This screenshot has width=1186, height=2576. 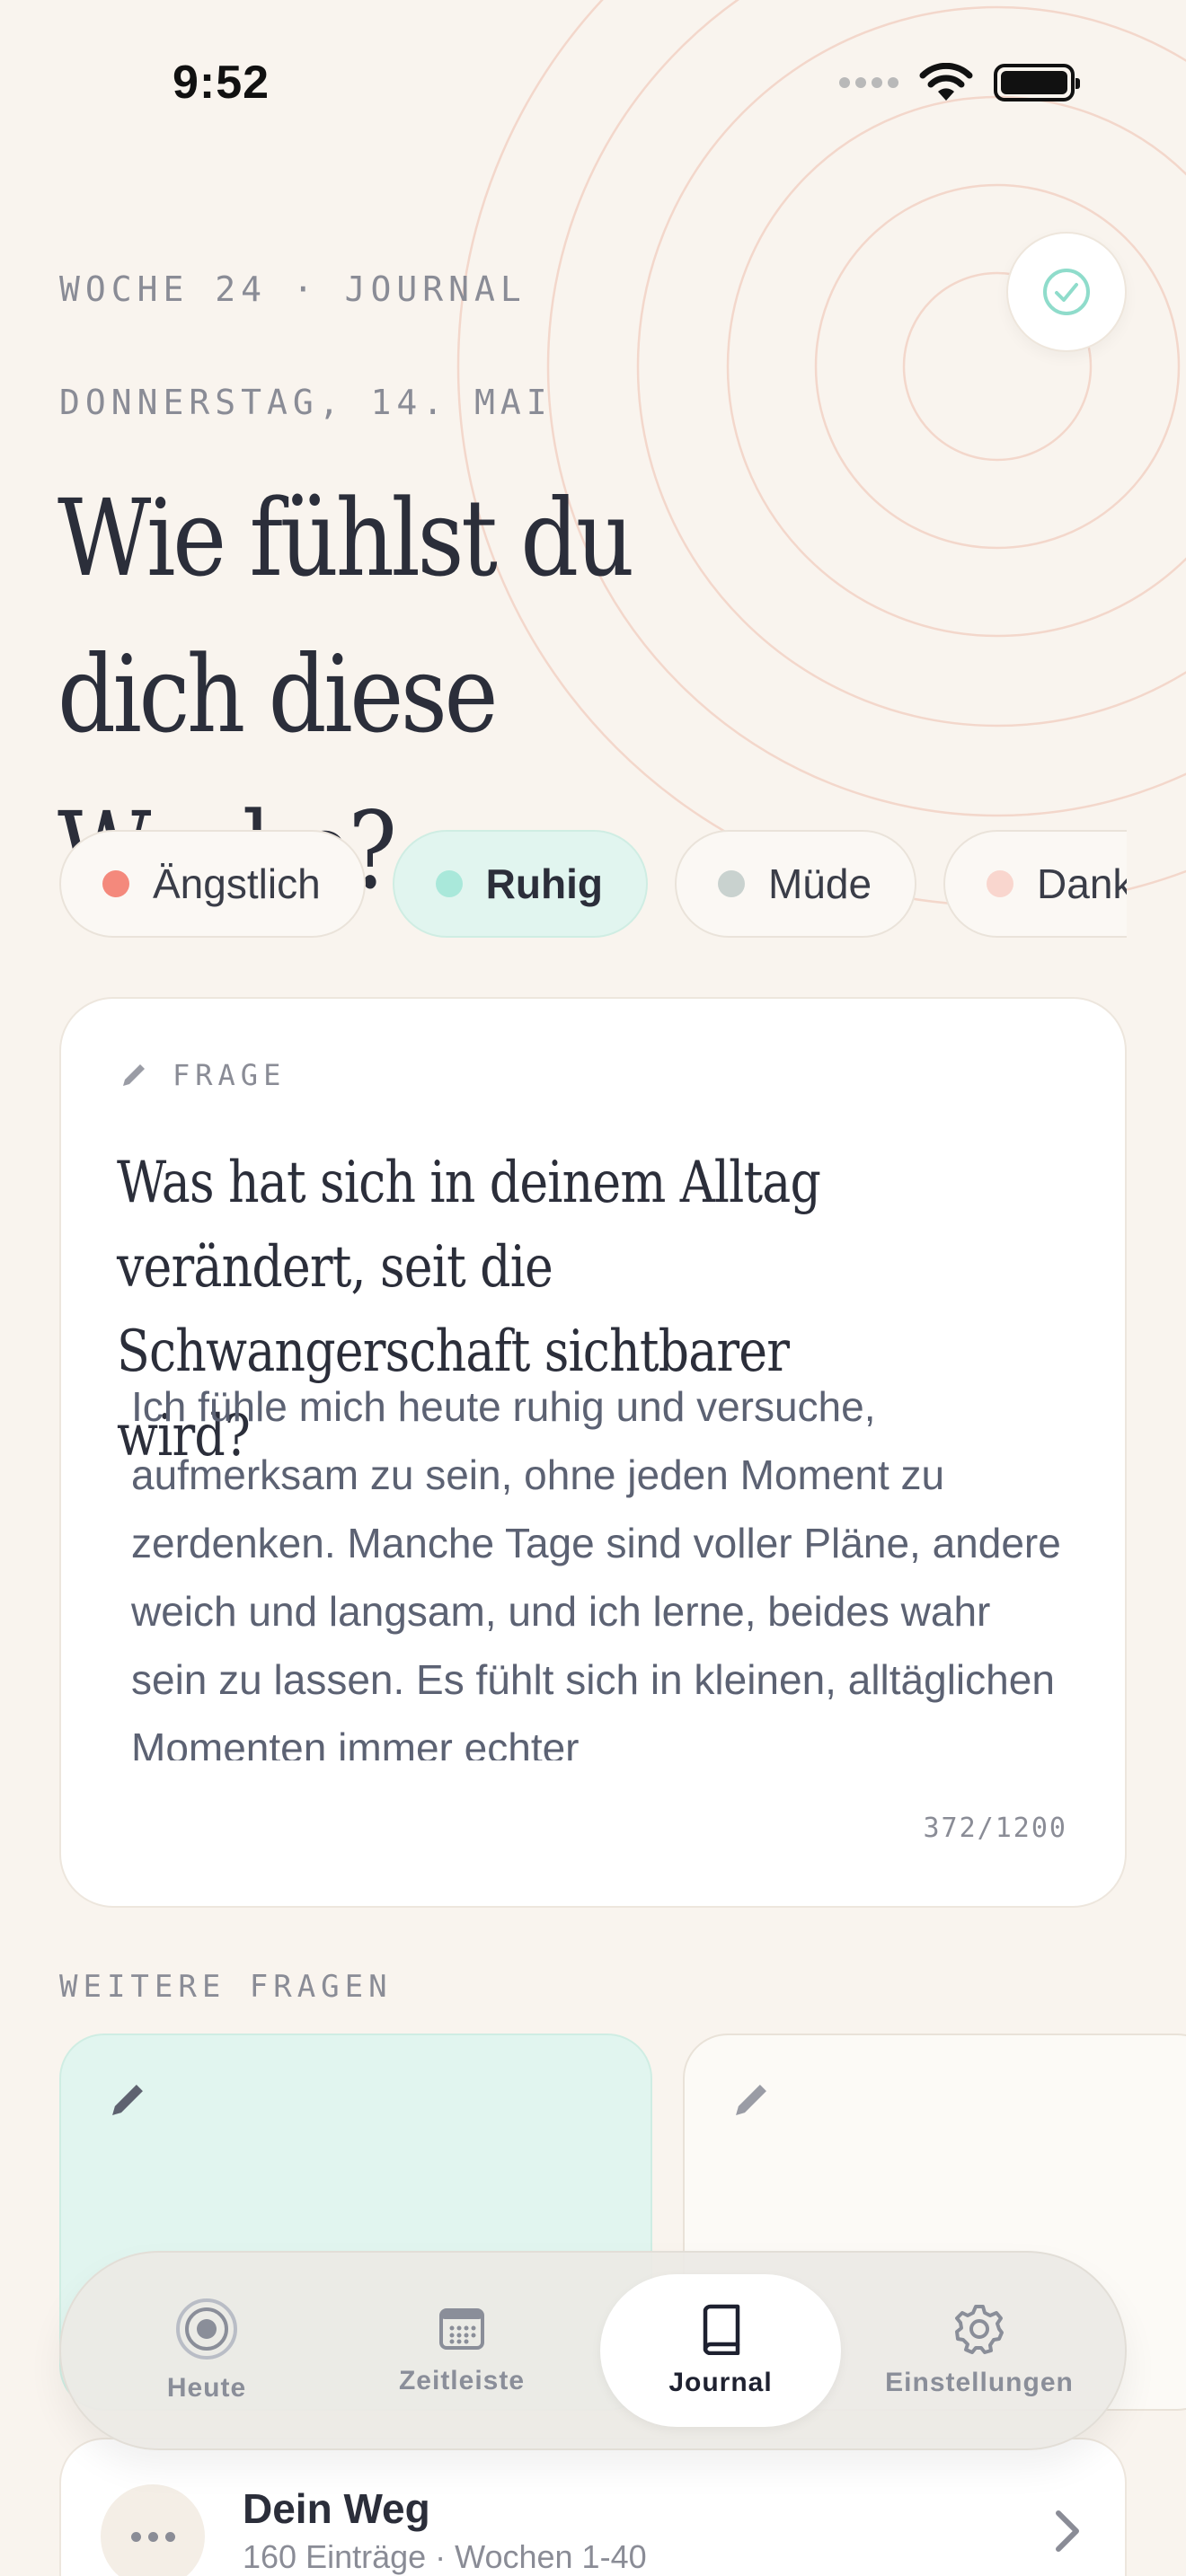 What do you see at coordinates (462, 2380) in the screenshot?
I see `tab-label: Zeitleiste` at bounding box center [462, 2380].